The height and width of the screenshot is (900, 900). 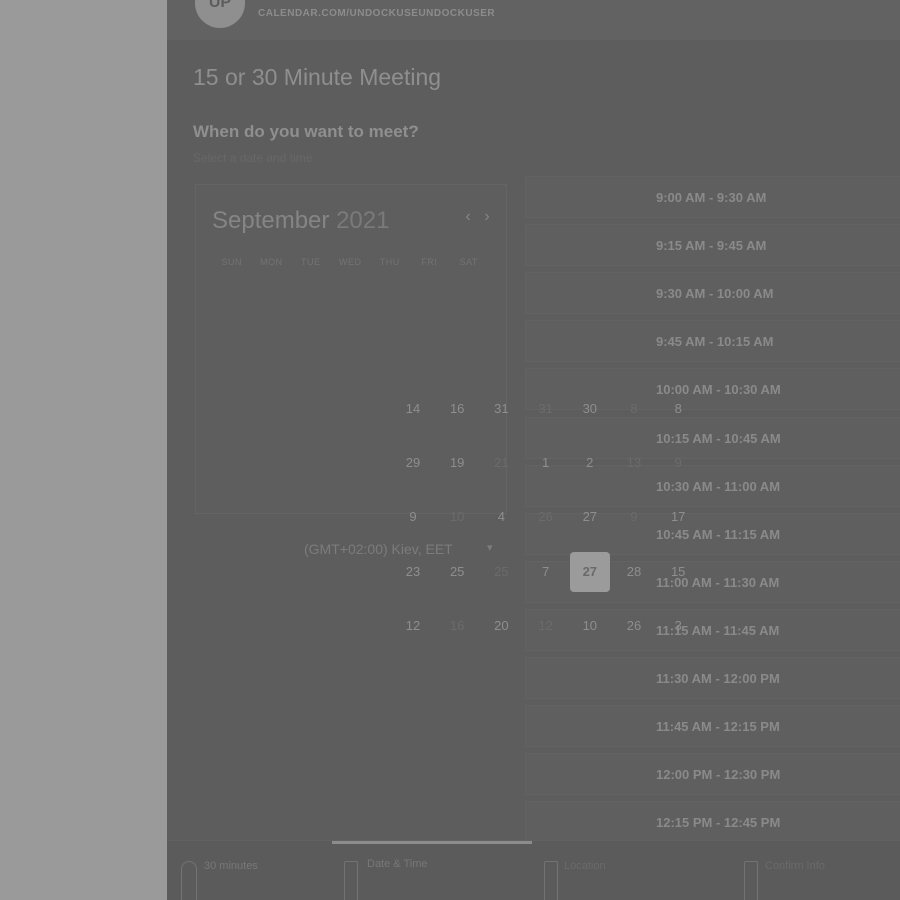 What do you see at coordinates (634, 463) in the screenshot?
I see `calendar-day: 13` at bounding box center [634, 463].